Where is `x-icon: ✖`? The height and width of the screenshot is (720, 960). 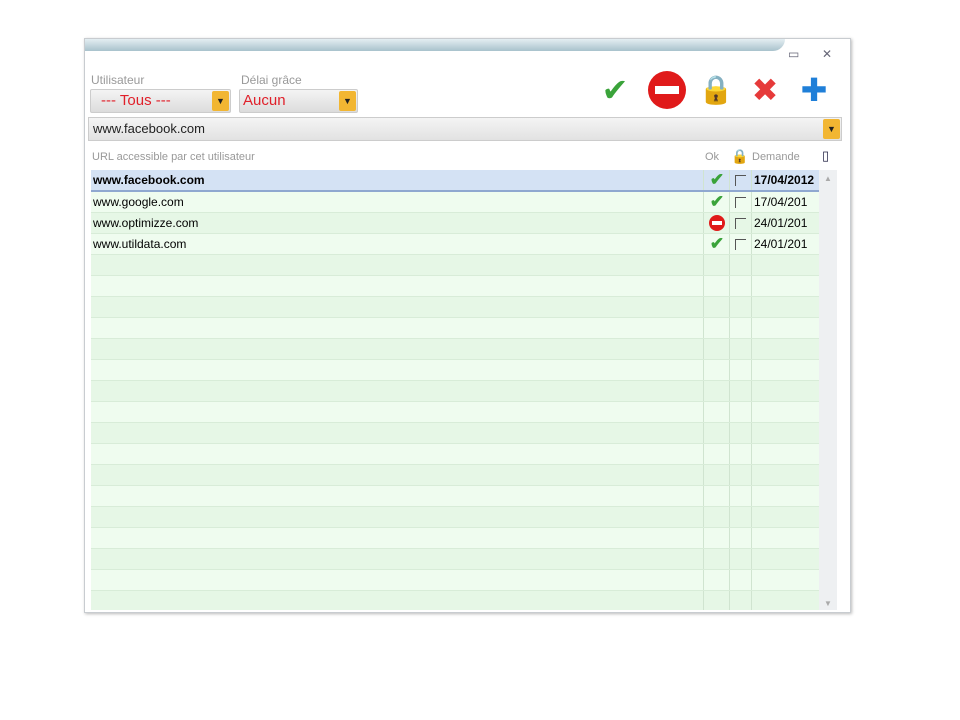
x-icon: ✖ is located at coordinates (765, 90).